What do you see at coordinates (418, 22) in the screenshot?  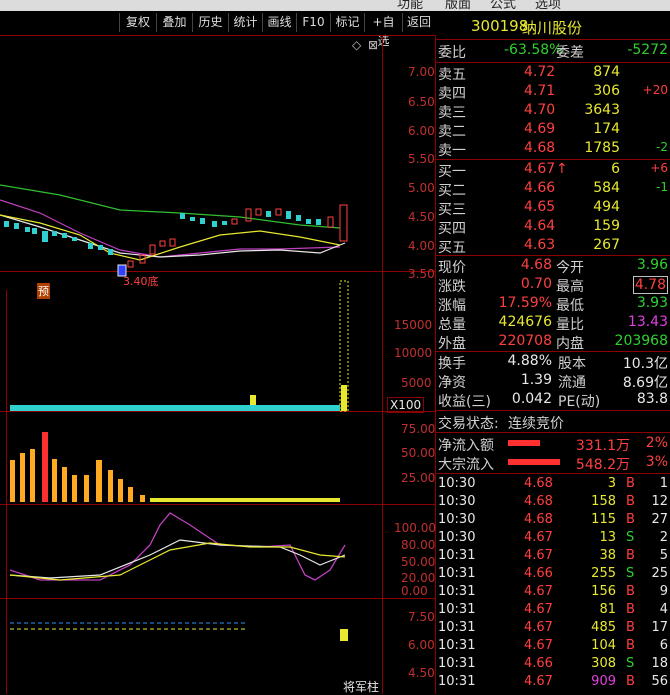 I see `back-button: 返回` at bounding box center [418, 22].